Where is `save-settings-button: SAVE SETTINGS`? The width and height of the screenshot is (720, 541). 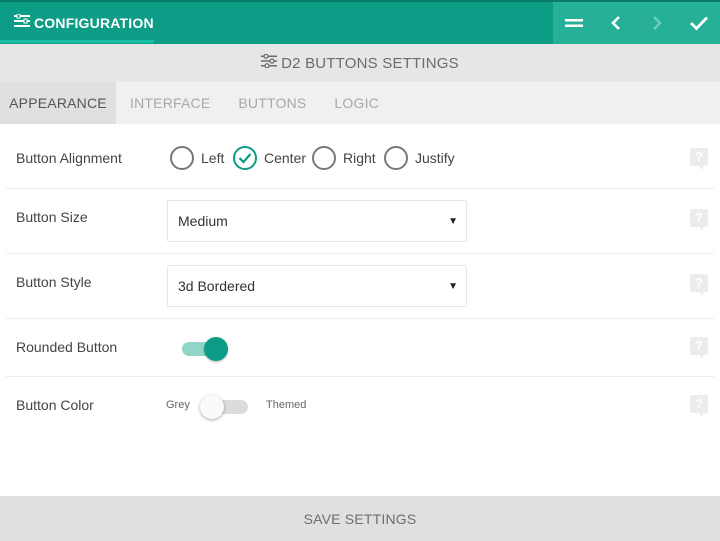 save-settings-button: SAVE SETTINGS is located at coordinates (360, 518).